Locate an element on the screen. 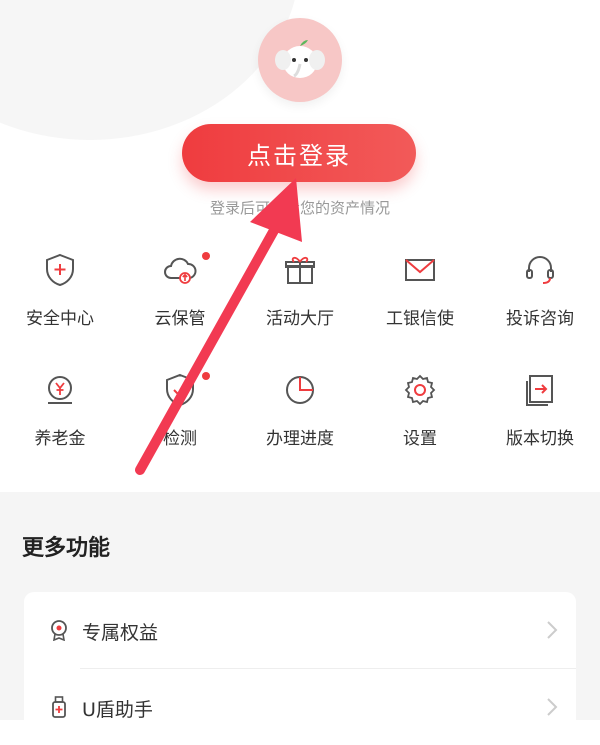  gift-icon is located at coordinates (300, 270).